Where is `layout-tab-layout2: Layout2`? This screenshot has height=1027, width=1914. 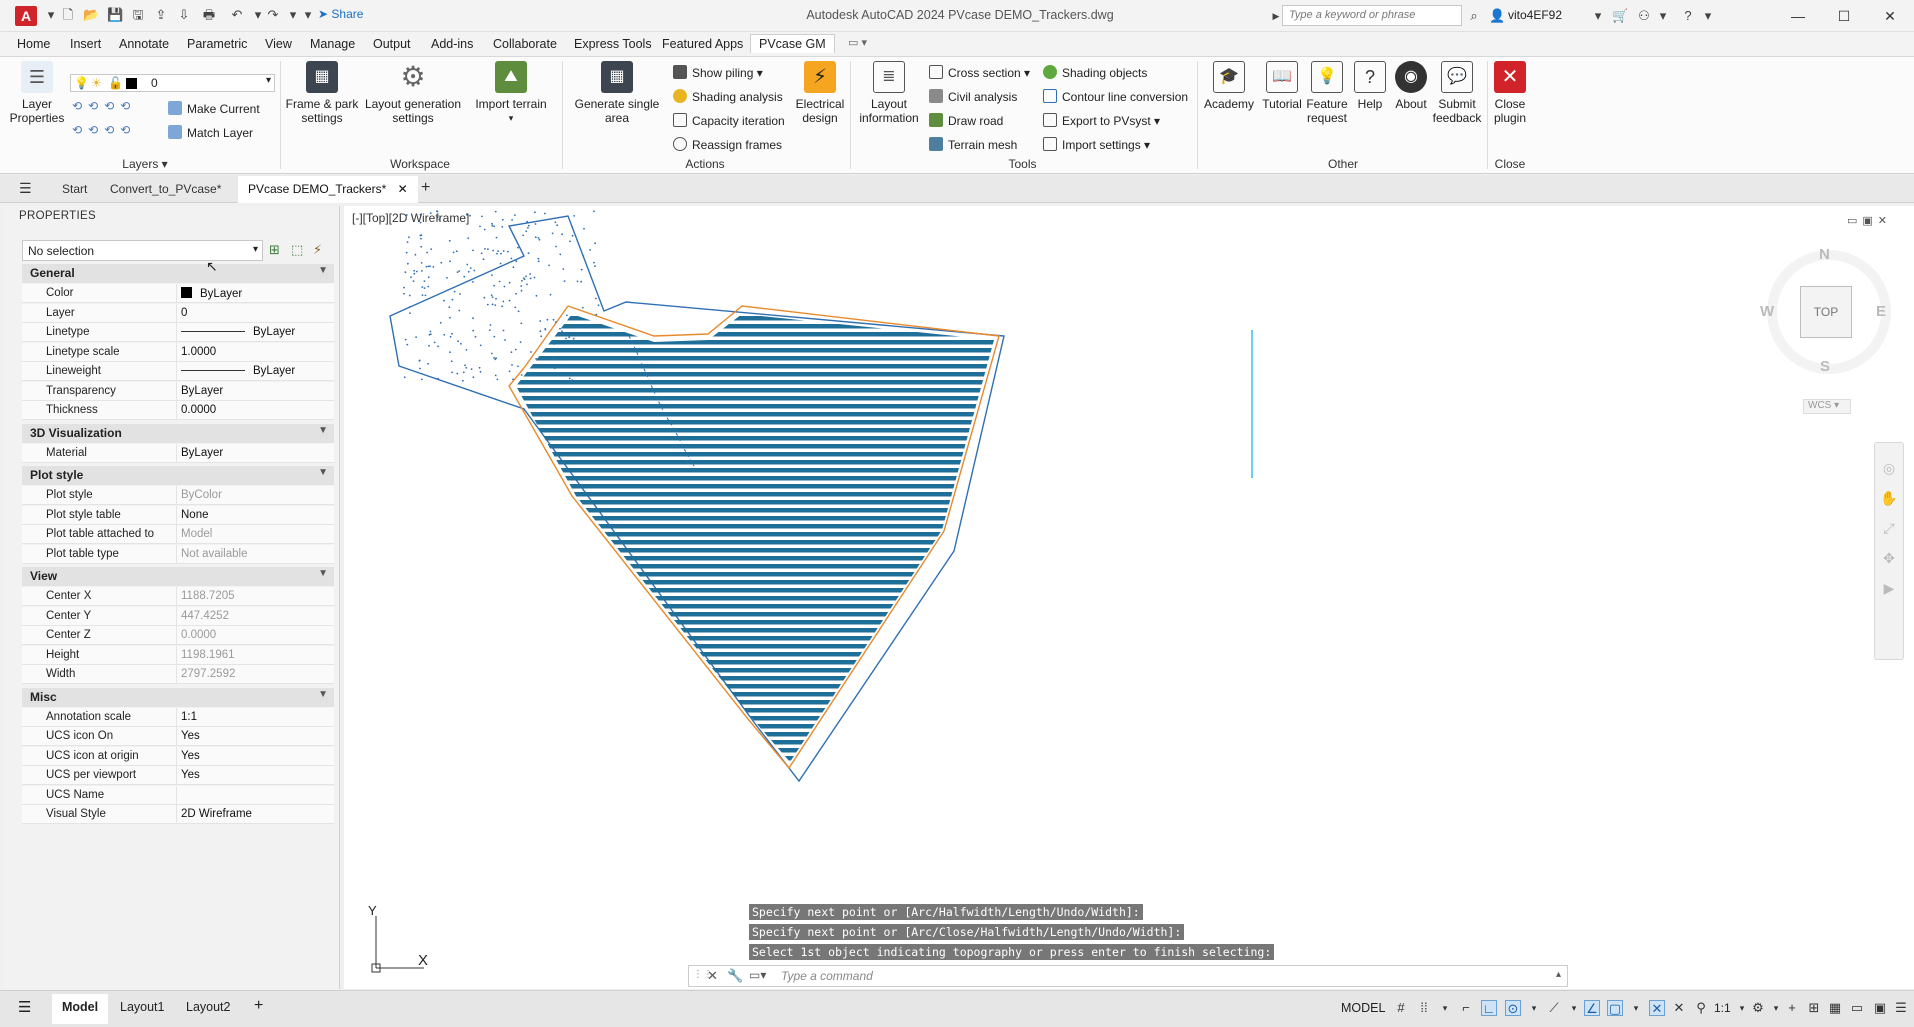 layout-tab-layout2: Layout2 is located at coordinates (208, 1007).